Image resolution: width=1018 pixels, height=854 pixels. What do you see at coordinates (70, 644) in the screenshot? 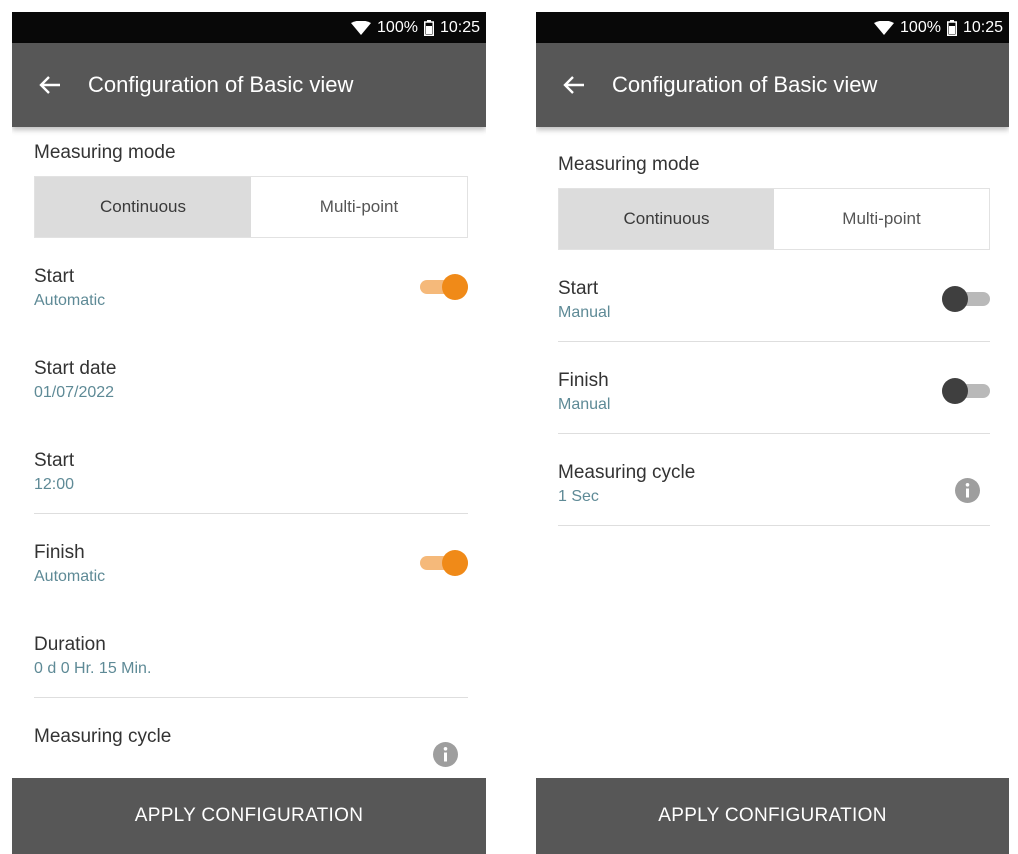
I see `duration-title: Duration` at bounding box center [70, 644].